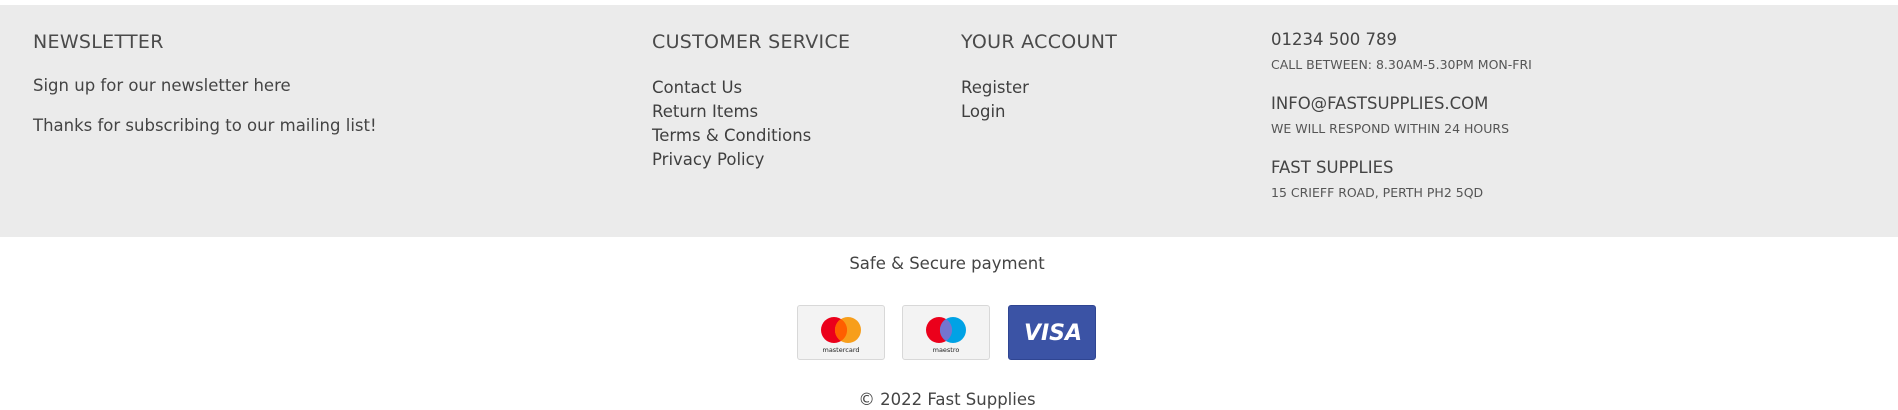 The height and width of the screenshot is (410, 1898). I want to click on secure-payment-heading: Safe & Secure payment, so click(947, 263).